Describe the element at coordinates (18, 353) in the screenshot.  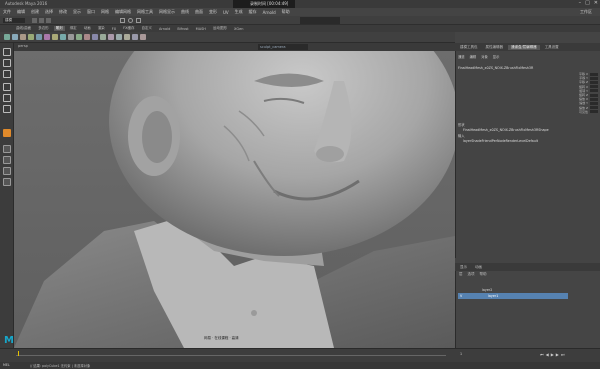
I see `current-frame-marker` at that location.